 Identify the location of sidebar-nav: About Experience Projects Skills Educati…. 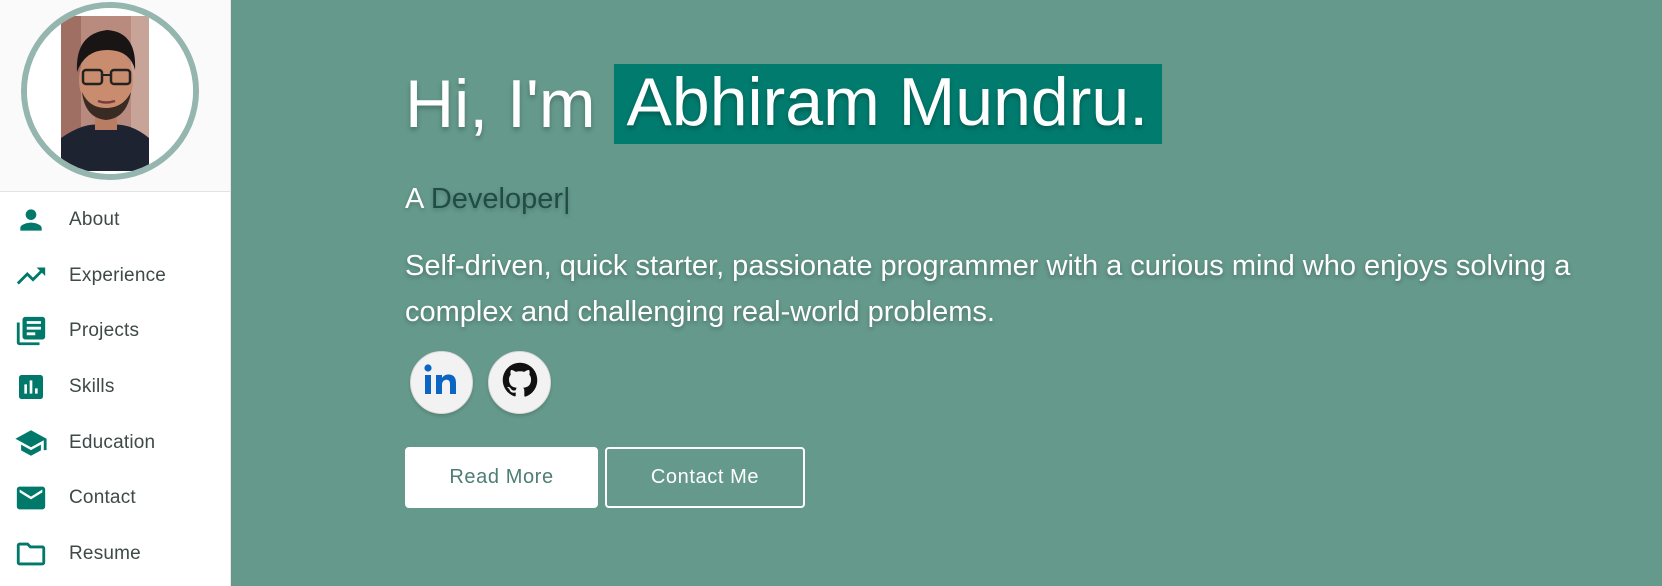
(115, 387).